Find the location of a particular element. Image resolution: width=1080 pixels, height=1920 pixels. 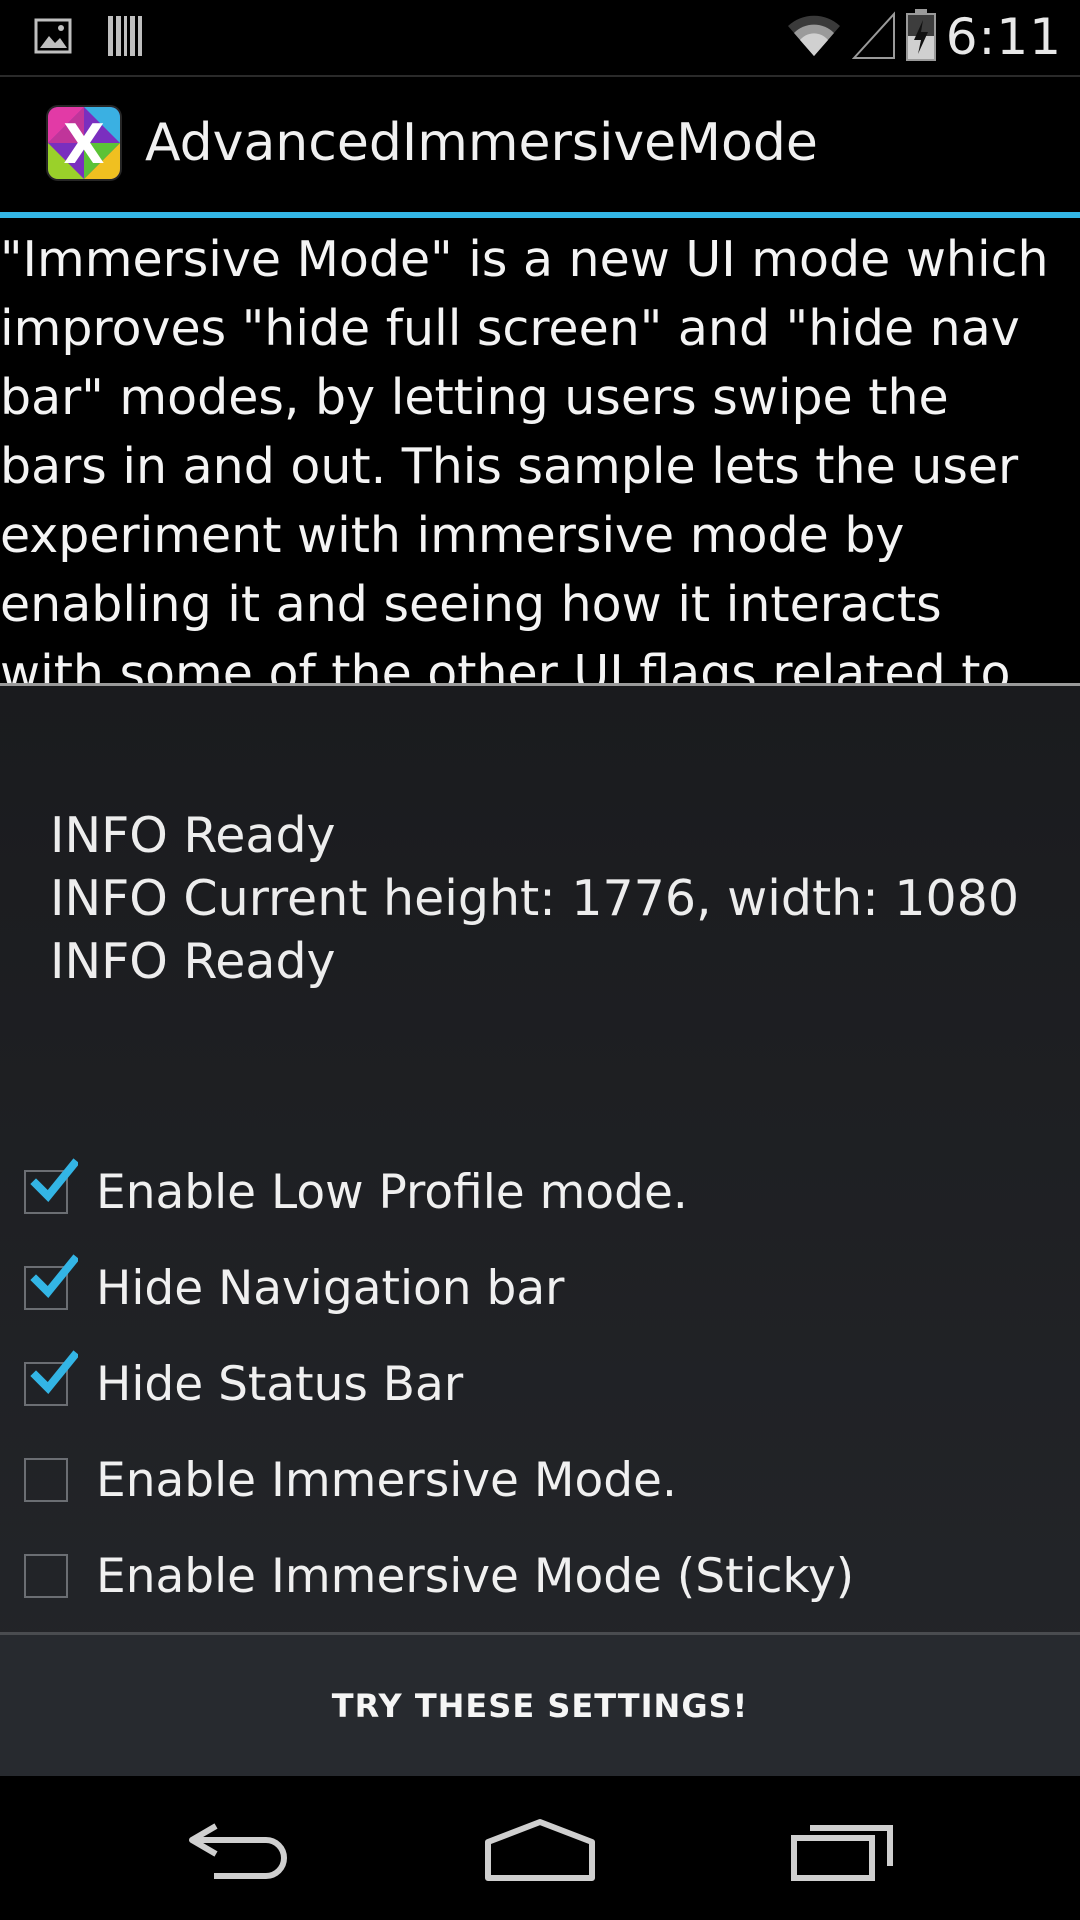

signal-icon is located at coordinates (873, 37).